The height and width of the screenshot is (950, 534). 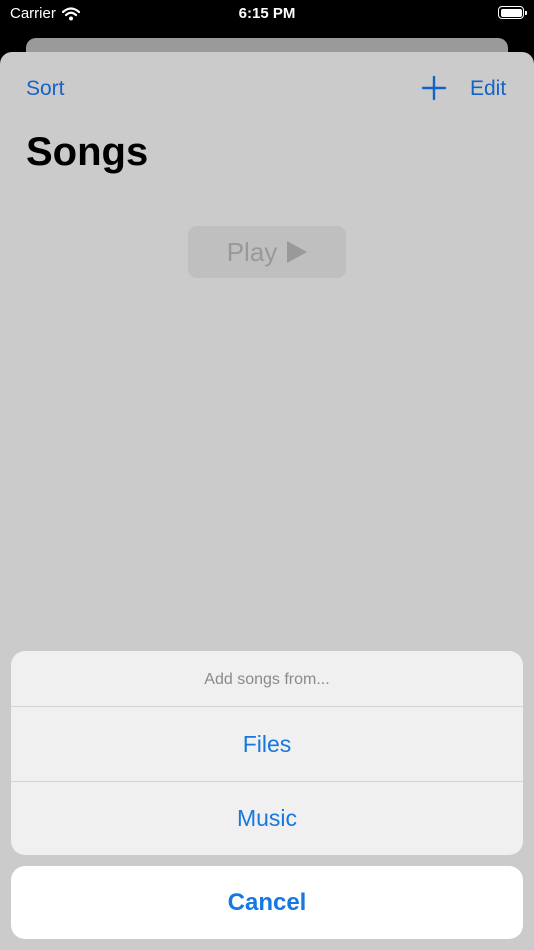 I want to click on play-button: Play, so click(x=267, y=252).